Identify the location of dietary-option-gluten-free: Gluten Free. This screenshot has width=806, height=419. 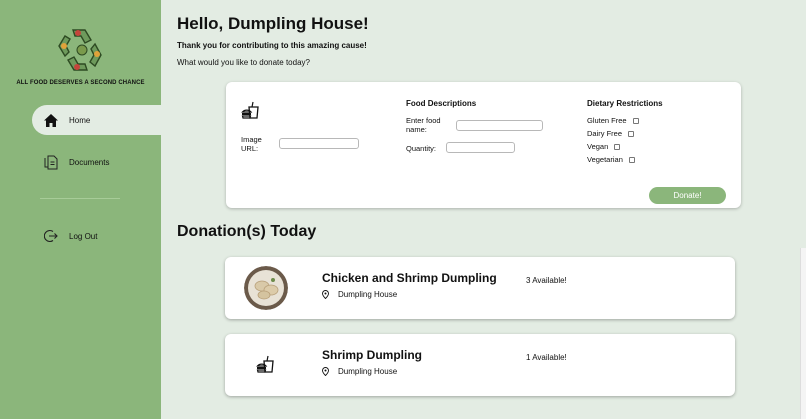
(613, 120).